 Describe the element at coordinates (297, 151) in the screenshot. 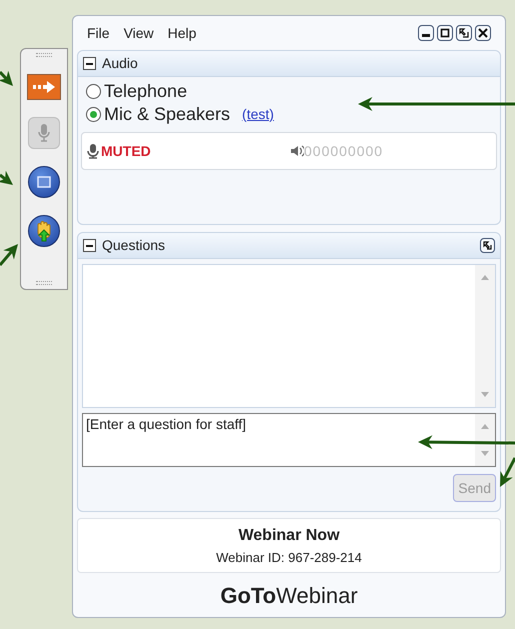

I see `speaker-icon` at that location.